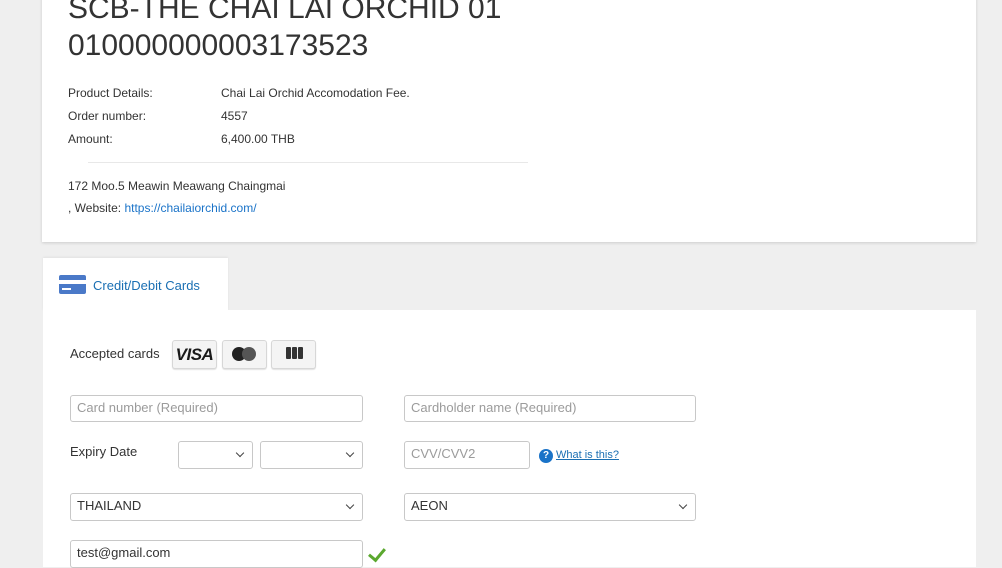 This screenshot has height=568, width=1002. Describe the element at coordinates (285, 12) in the screenshot. I see `merchant-name: SCB-THE CHAI LAI ORCHID 01` at that location.